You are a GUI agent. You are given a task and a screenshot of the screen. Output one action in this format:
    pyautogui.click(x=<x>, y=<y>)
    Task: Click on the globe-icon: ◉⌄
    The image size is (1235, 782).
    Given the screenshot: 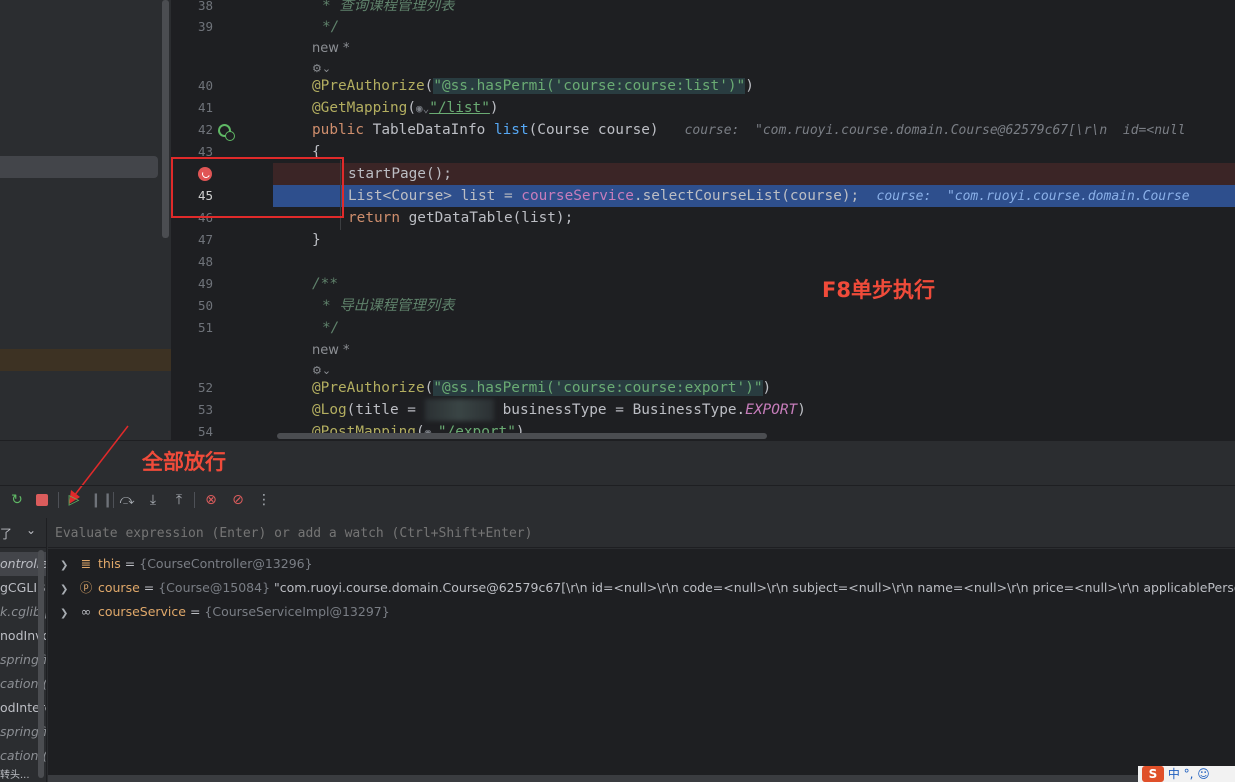 What is the action you would take?
    pyautogui.click(x=422, y=108)
    